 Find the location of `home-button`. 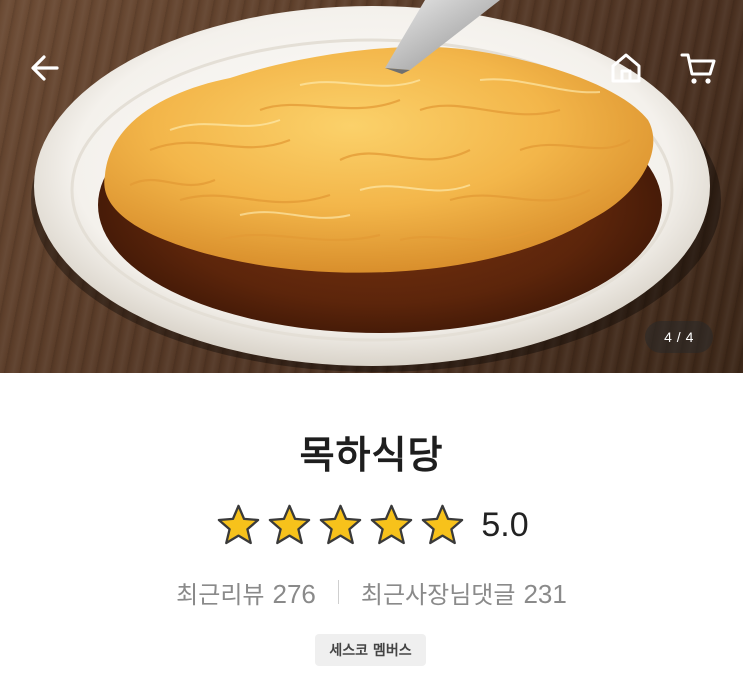

home-button is located at coordinates (626, 68).